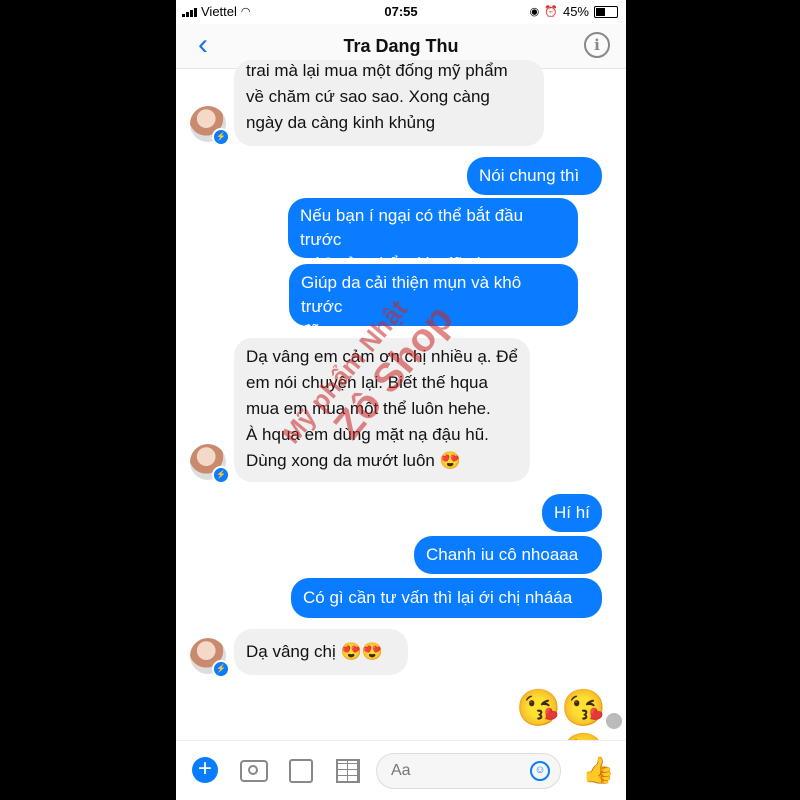 The width and height of the screenshot is (800, 800). Describe the element at coordinates (205, 770) in the screenshot. I see `plus-icon: +` at that location.